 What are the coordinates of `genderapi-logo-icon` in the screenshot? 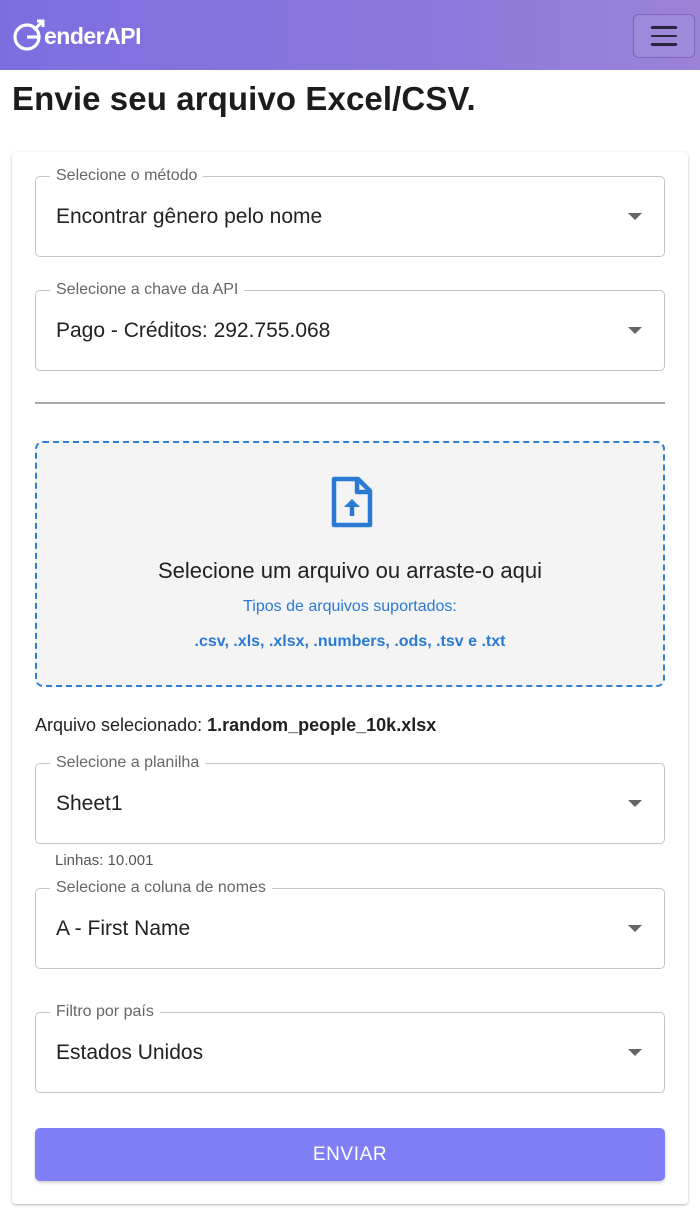 It's located at (29, 35).